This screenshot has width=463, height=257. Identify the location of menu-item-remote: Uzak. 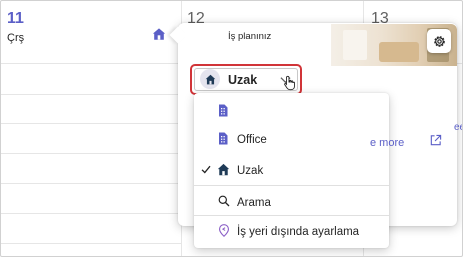
(291, 170).